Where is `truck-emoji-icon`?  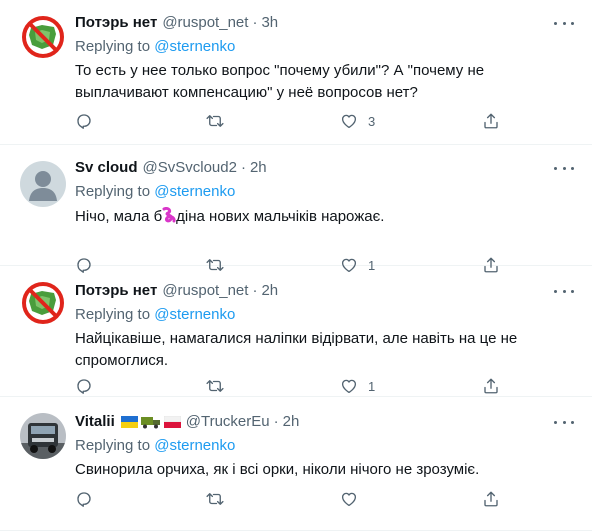 truck-emoji-icon is located at coordinates (150, 422).